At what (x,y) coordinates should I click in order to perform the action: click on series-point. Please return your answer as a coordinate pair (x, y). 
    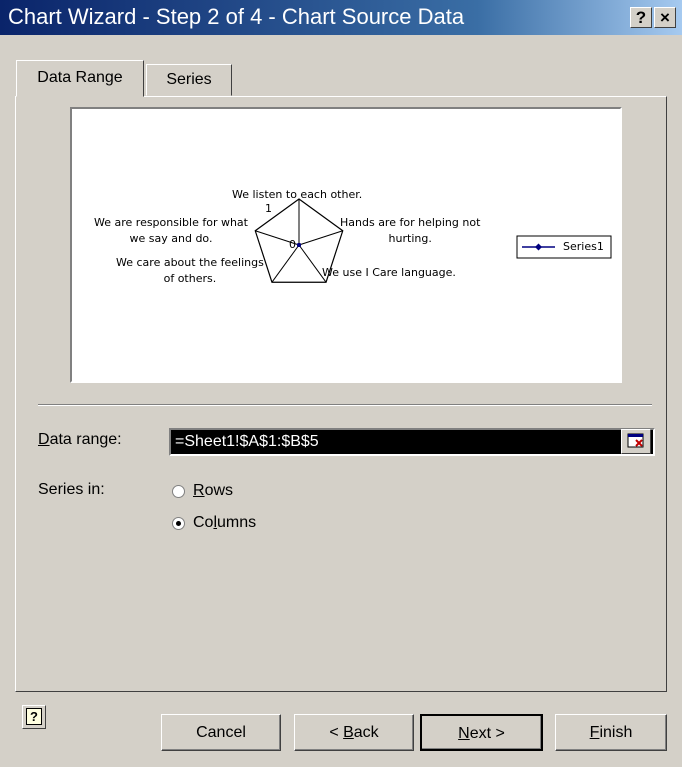
    Looking at the image, I should click on (299, 245).